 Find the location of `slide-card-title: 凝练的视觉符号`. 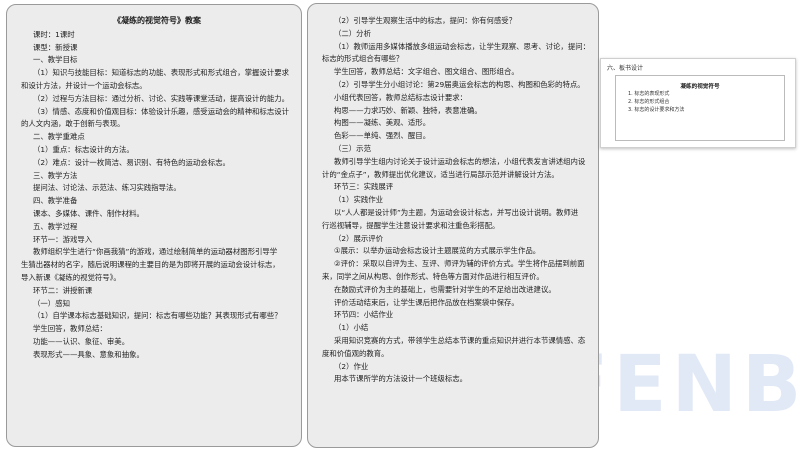

slide-card-title: 凝练的视觉符号 is located at coordinates (700, 87).